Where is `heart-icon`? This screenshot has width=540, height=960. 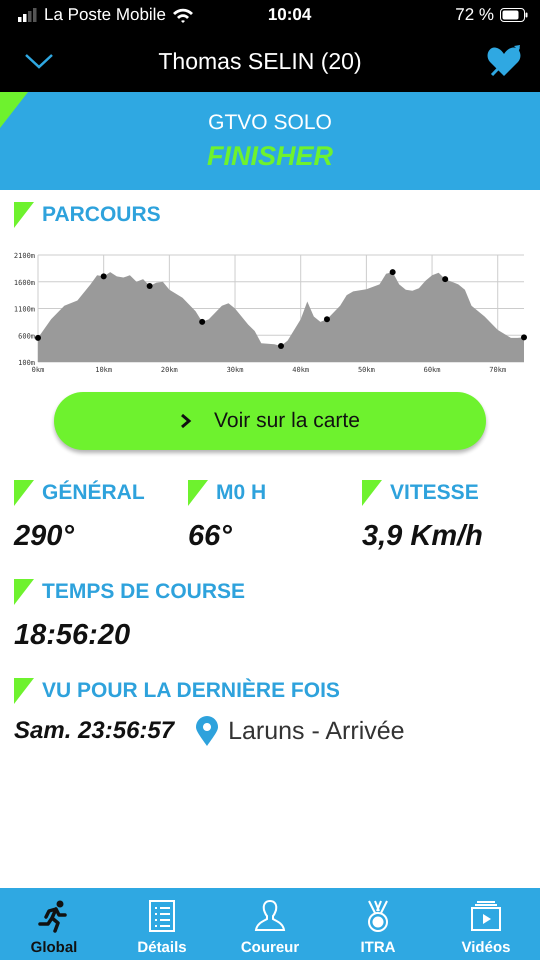
heart-icon is located at coordinates (504, 61).